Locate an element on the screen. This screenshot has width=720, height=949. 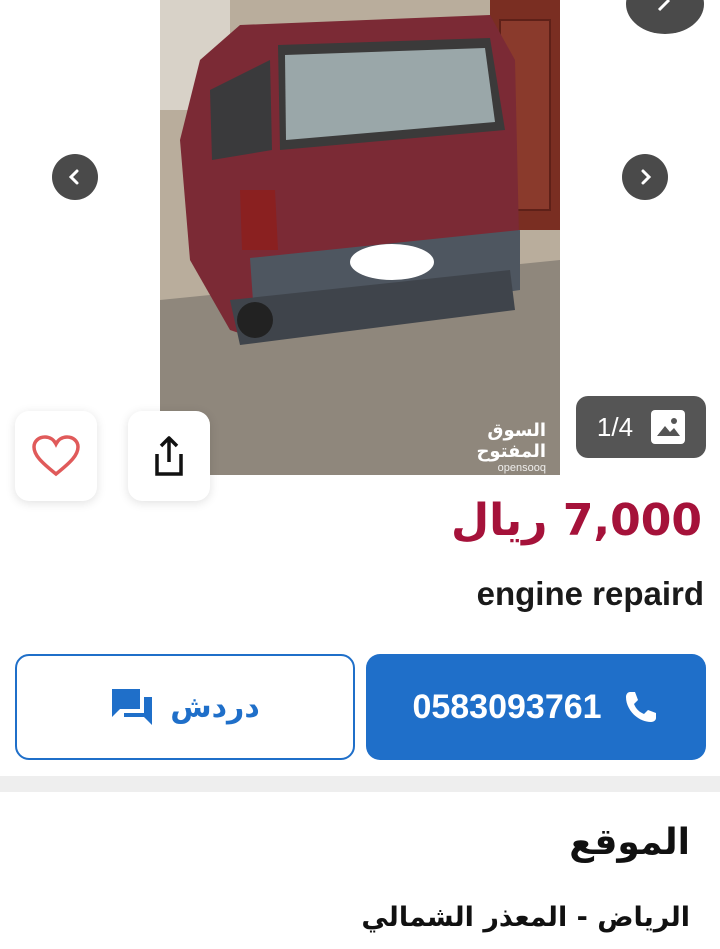
image-icon is located at coordinates (668, 427).